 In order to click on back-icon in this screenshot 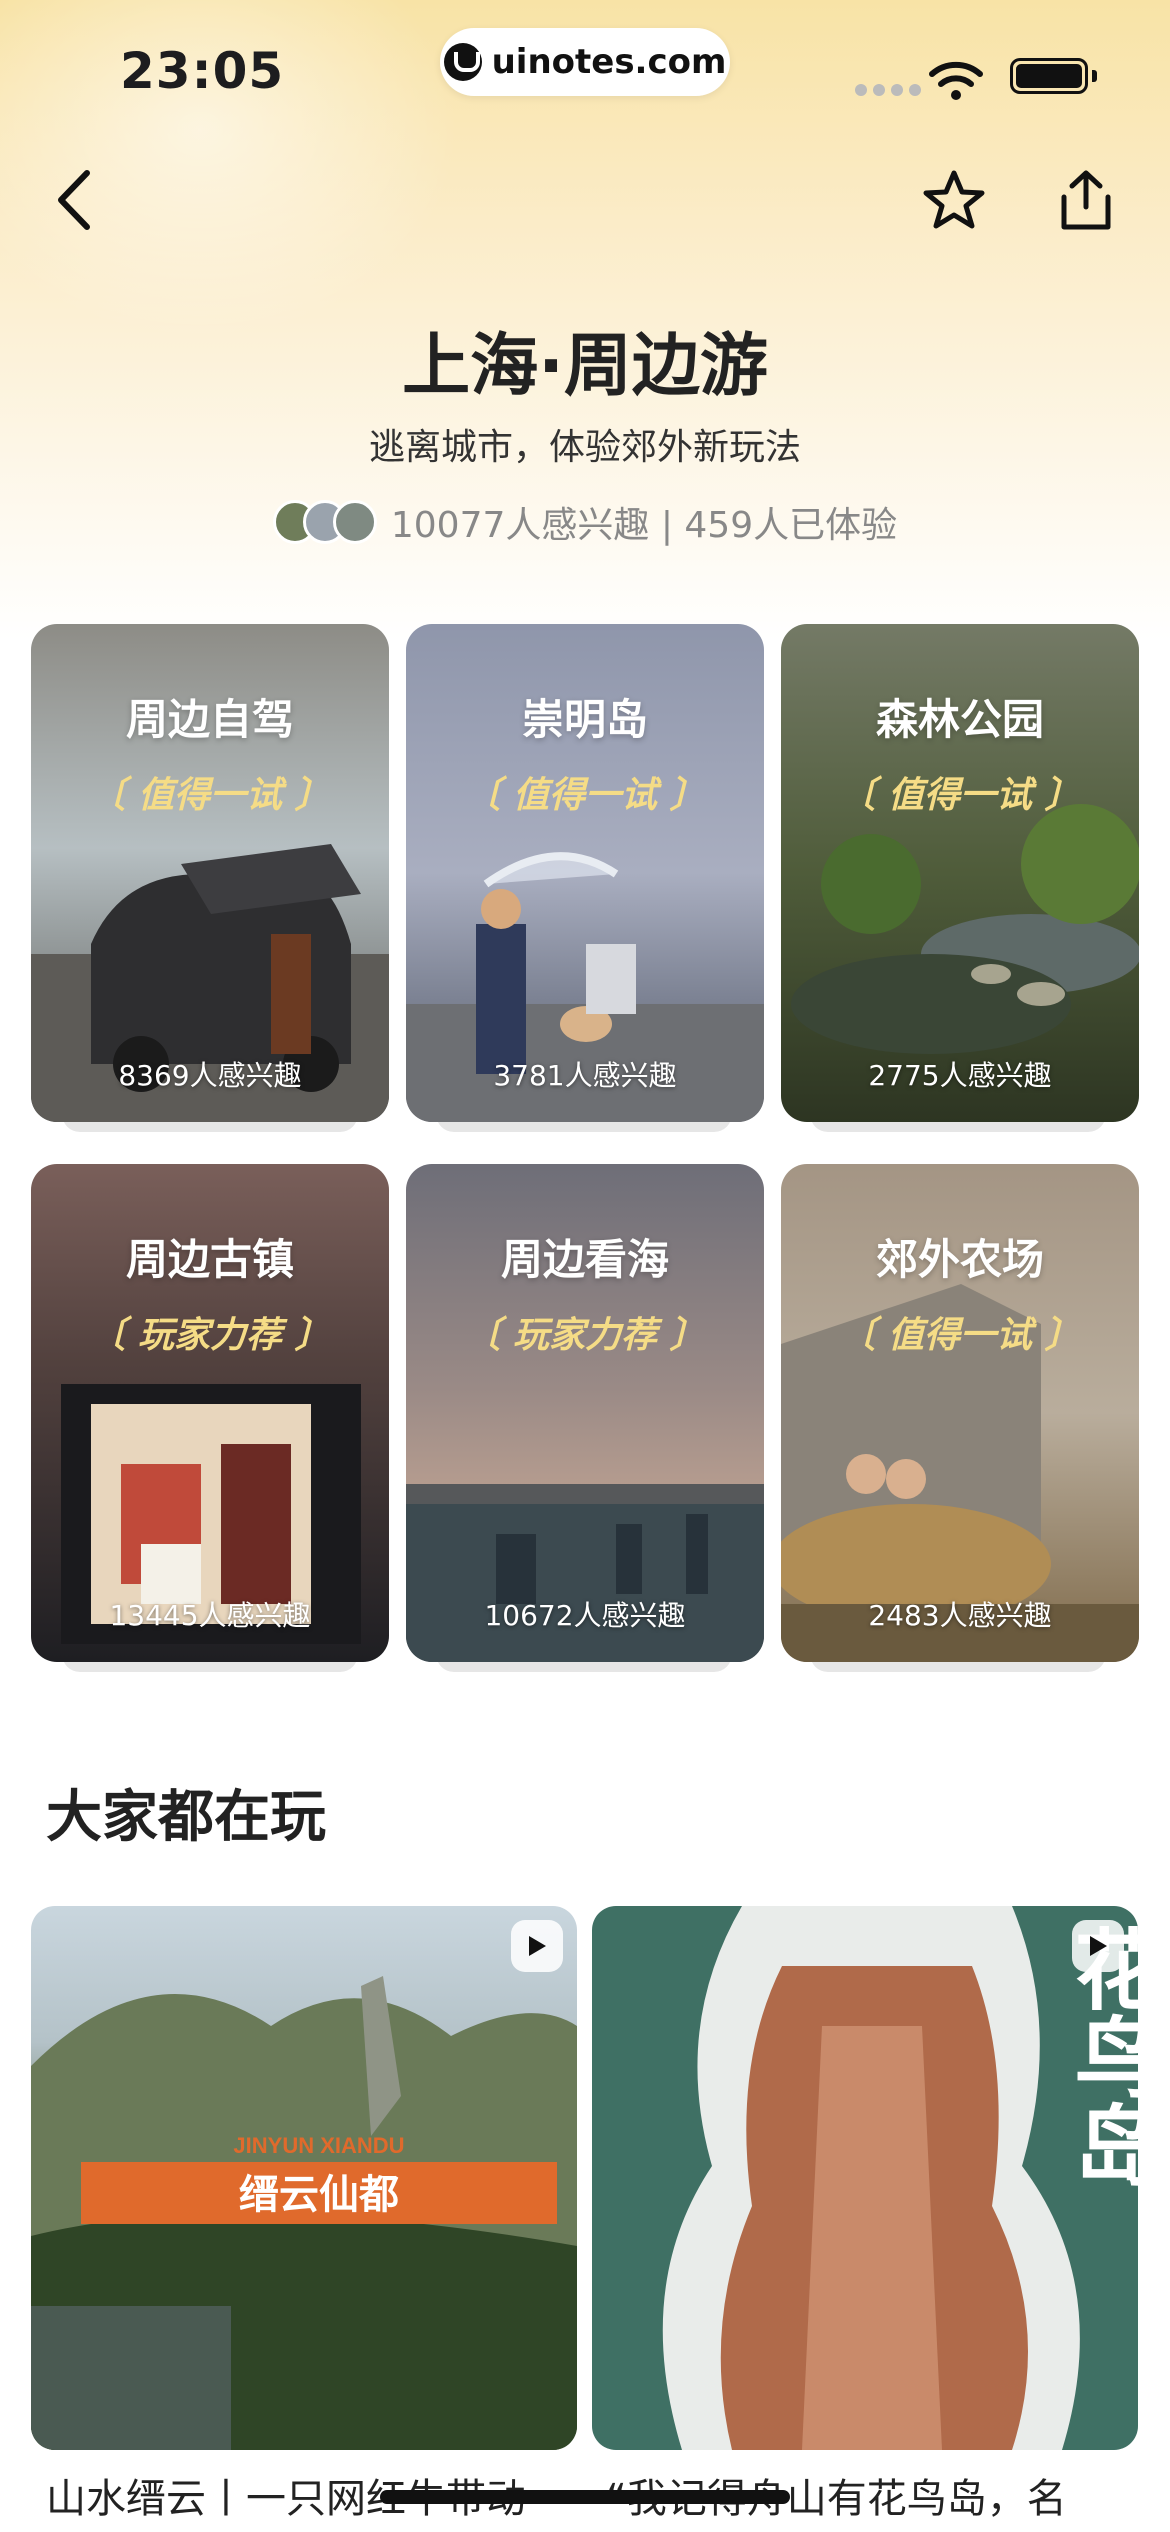, I will do `click(74, 200)`.